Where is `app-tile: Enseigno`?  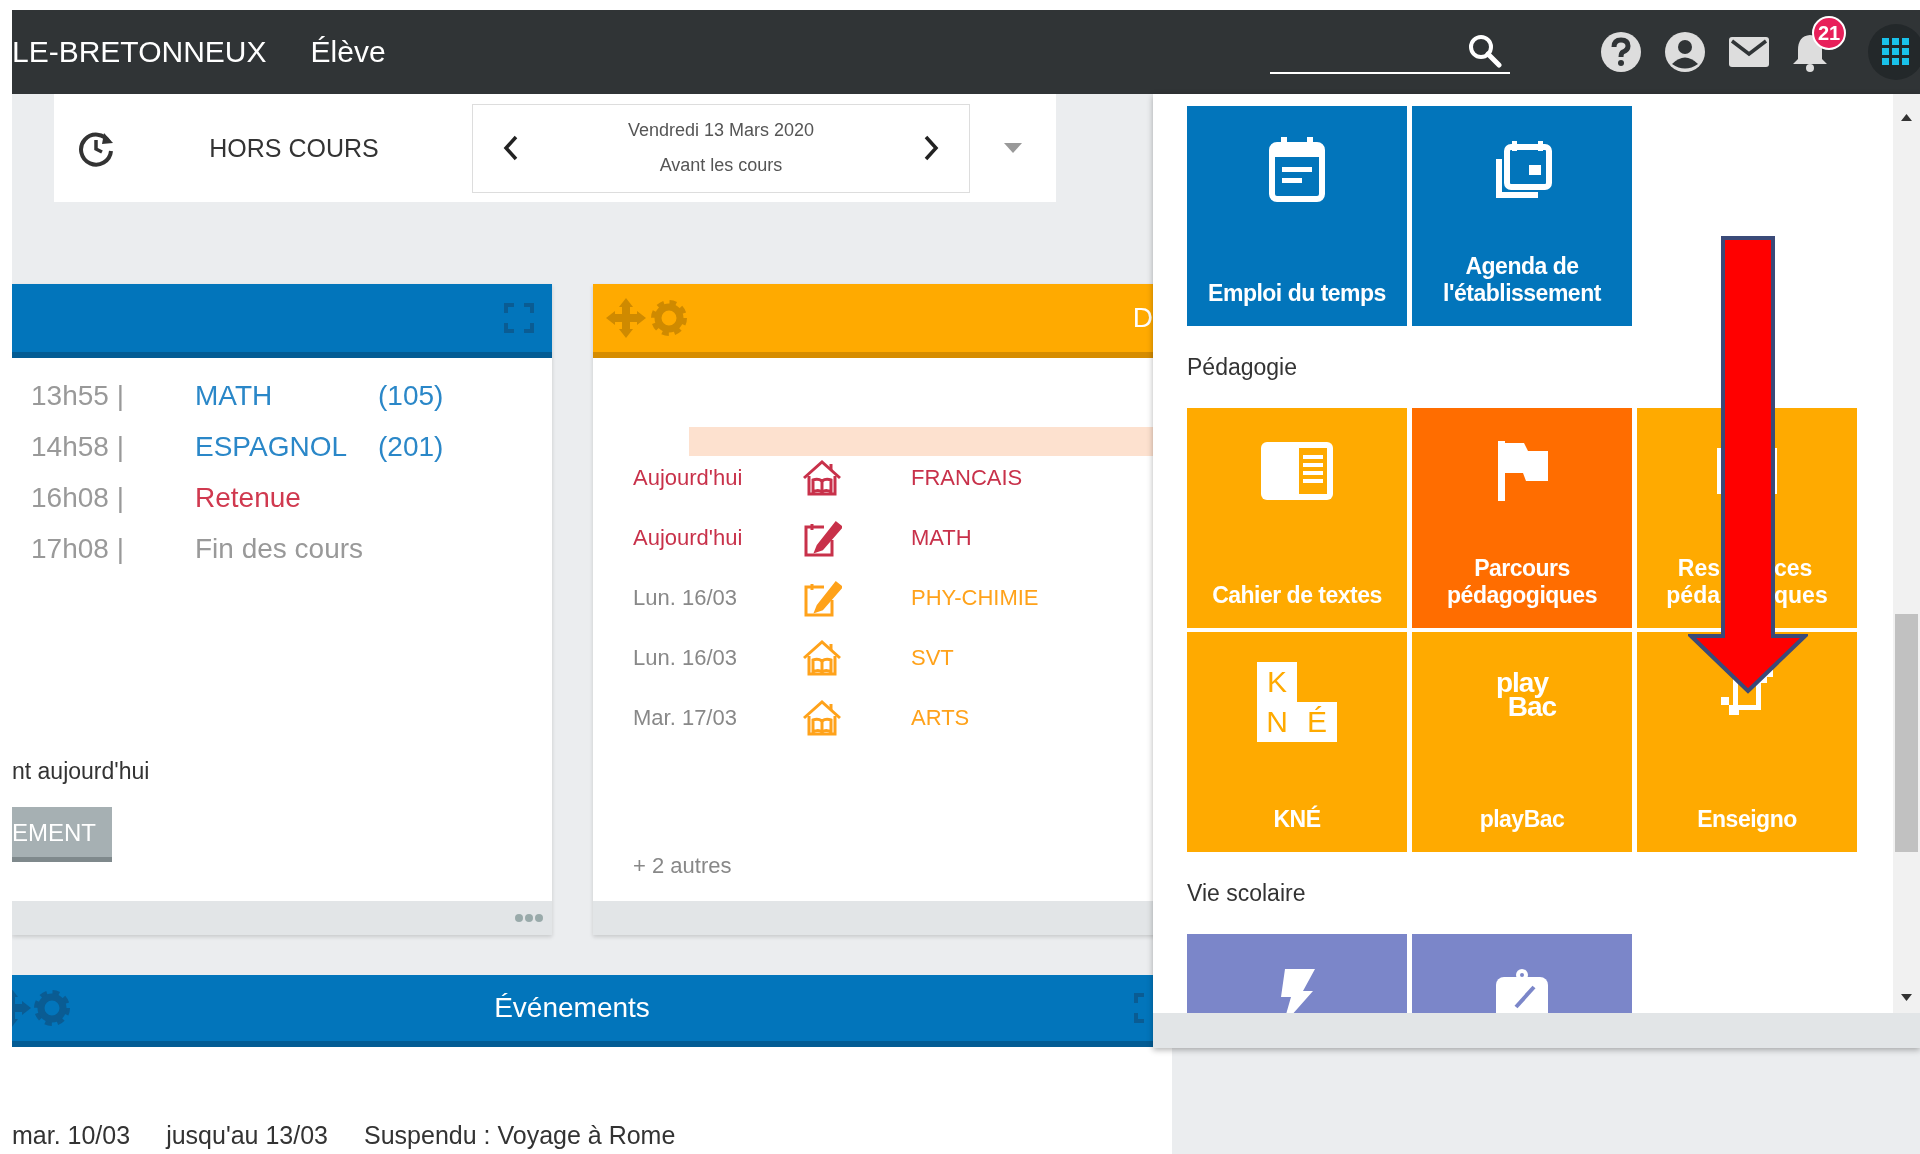 app-tile: Enseigno is located at coordinates (1747, 742).